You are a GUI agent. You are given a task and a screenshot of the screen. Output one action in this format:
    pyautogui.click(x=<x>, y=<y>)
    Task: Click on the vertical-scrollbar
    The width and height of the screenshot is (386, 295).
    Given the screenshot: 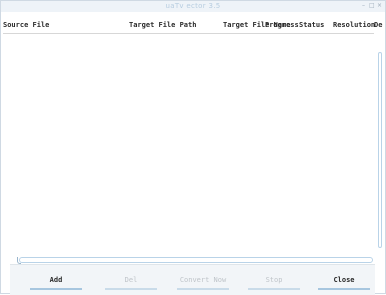 What is the action you would take?
    pyautogui.click(x=379, y=145)
    